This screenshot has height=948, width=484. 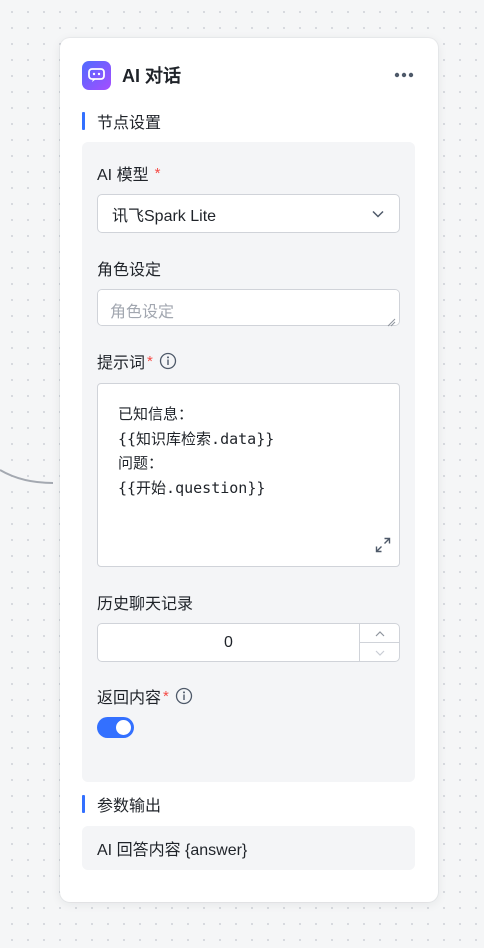 What do you see at coordinates (129, 123) in the screenshot?
I see `settings-section-title: 节点设置` at bounding box center [129, 123].